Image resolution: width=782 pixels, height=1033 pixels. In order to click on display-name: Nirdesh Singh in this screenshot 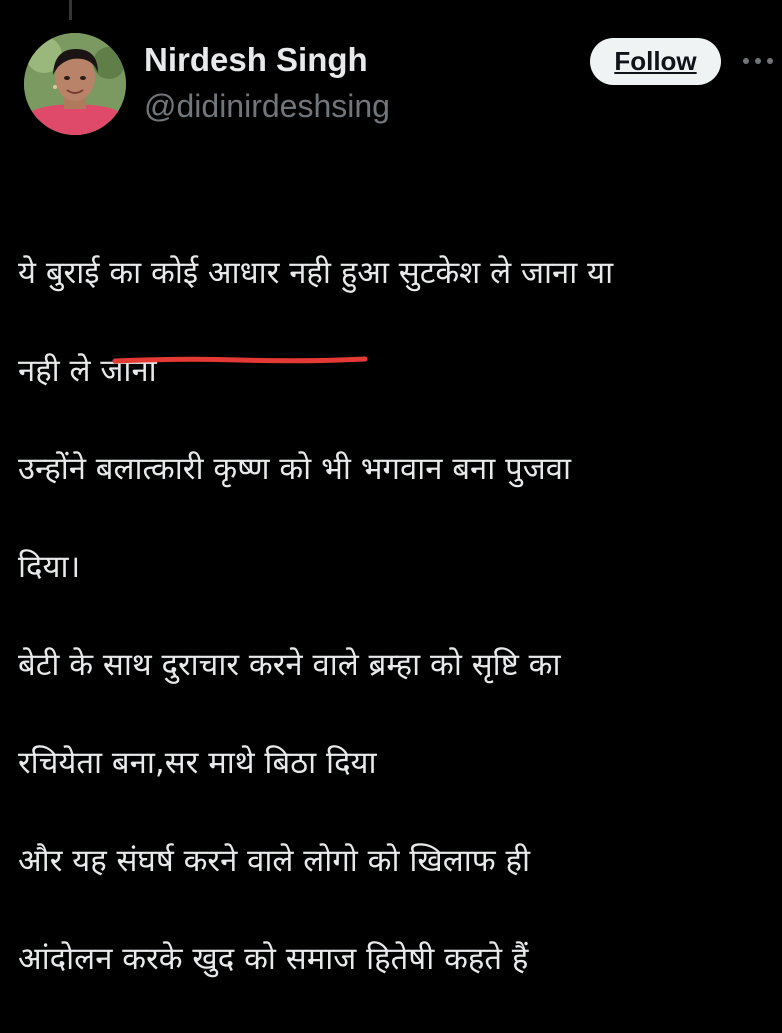, I will do `click(256, 60)`.